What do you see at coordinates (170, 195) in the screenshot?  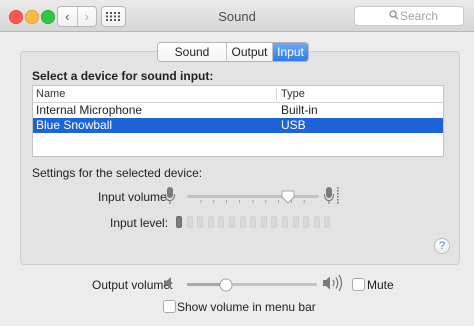 I see `microphone-low-icon` at bounding box center [170, 195].